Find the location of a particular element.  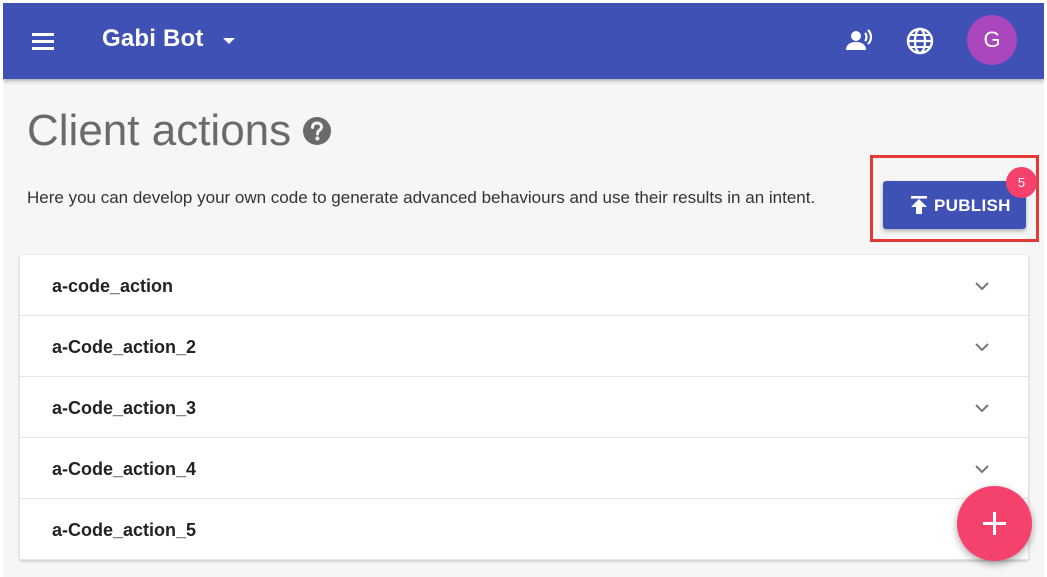

add-icon is located at coordinates (994, 523).